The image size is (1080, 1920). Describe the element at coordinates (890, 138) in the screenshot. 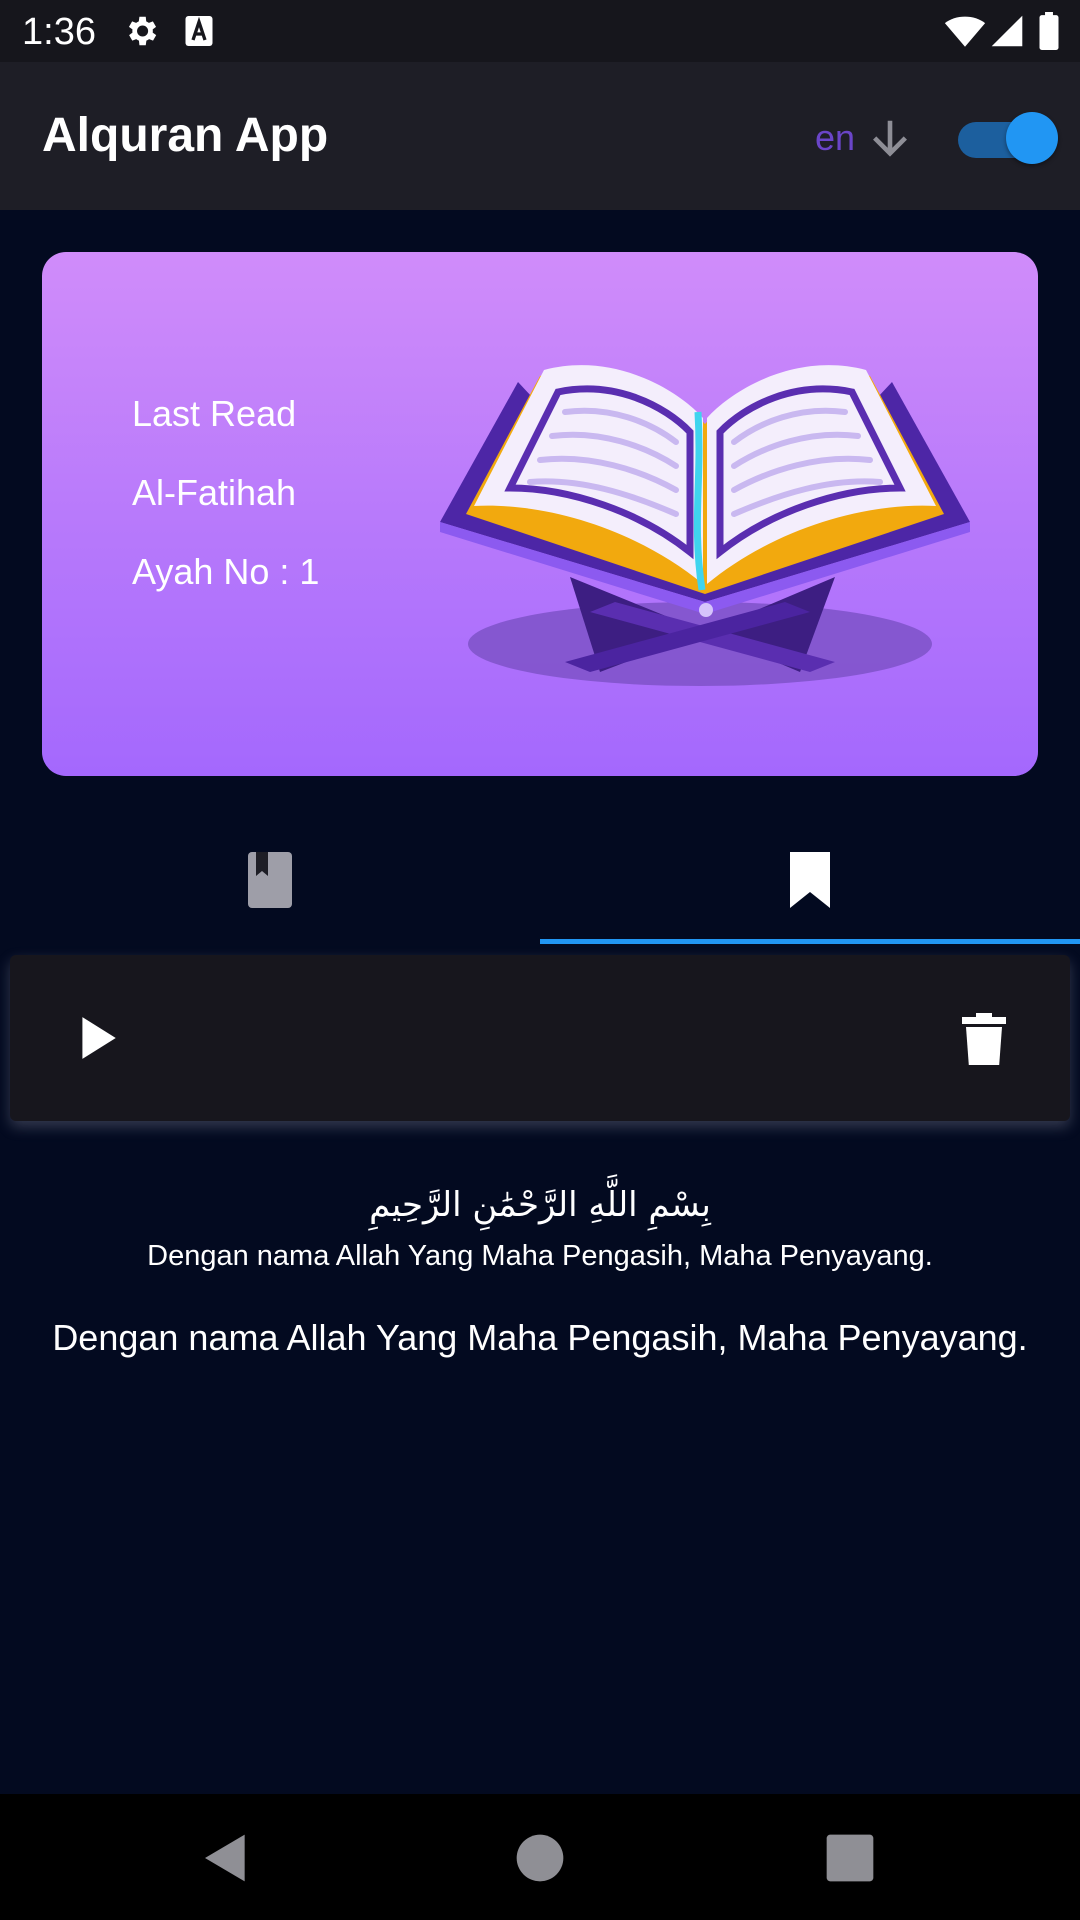

I see `arrow-down-icon` at that location.